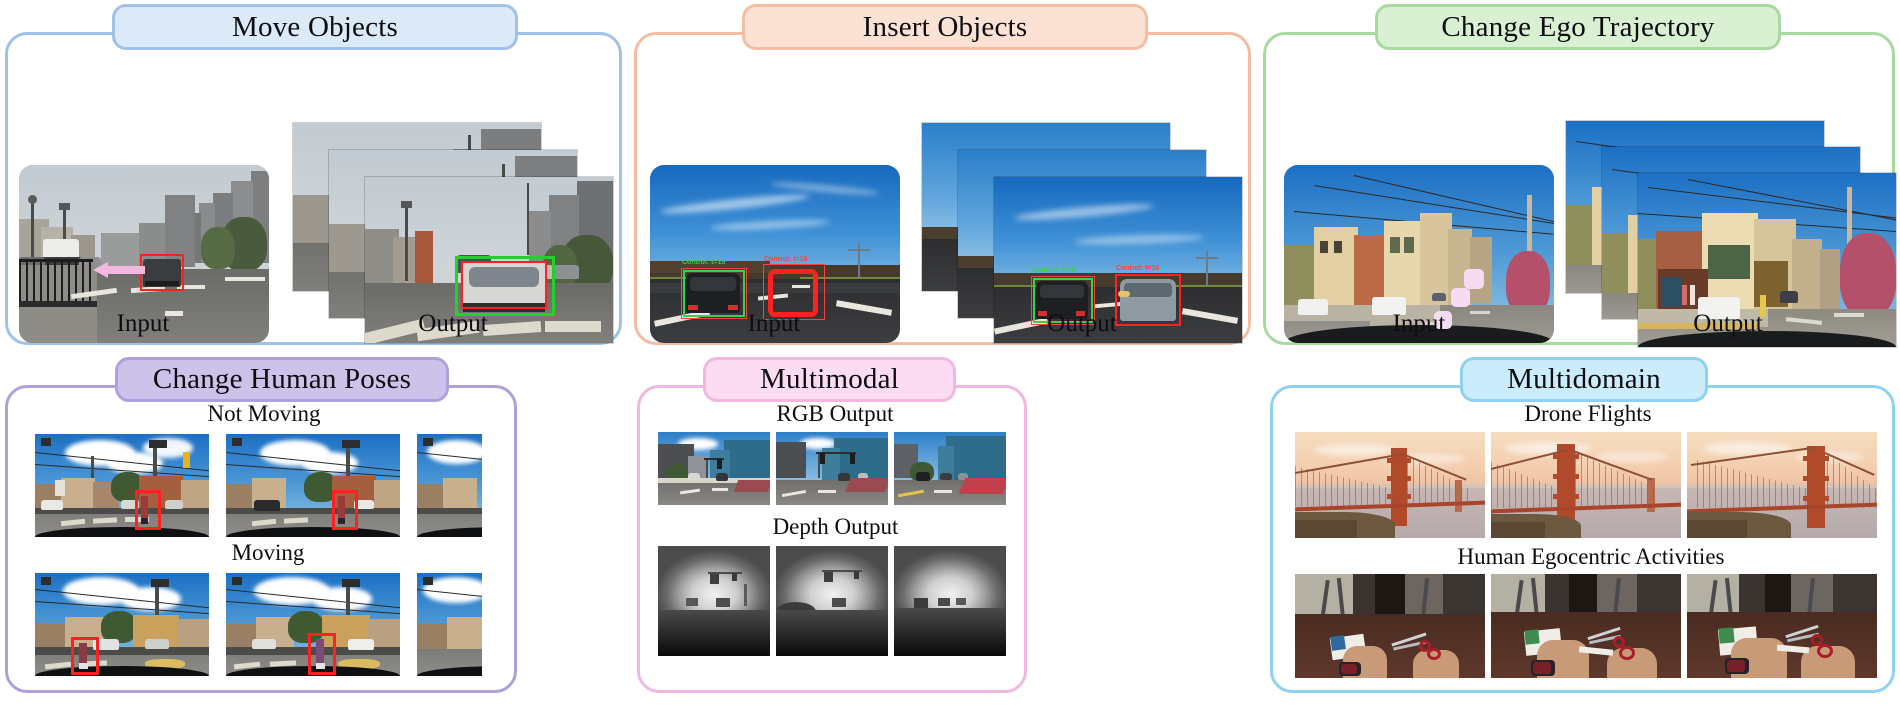 This screenshot has height=708, width=1900. Describe the element at coordinates (143, 323) in the screenshot. I see `move-objects-input-caption: Input` at that location.